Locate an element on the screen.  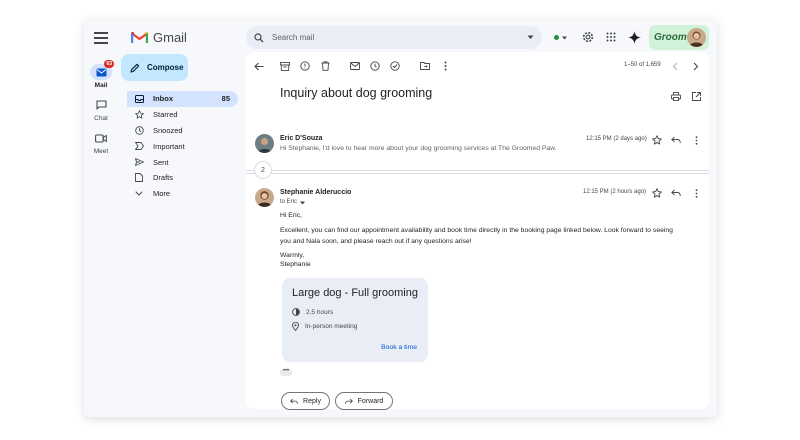
mark-unread-icon is located at coordinates (355, 66).